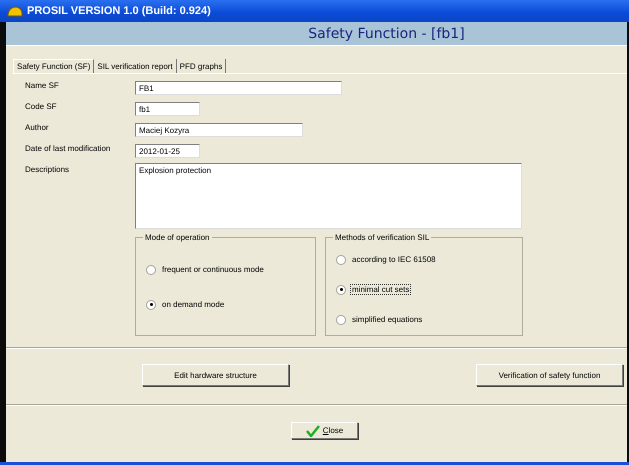 The width and height of the screenshot is (629, 465). I want to click on field-label: Descriptions, so click(47, 170).